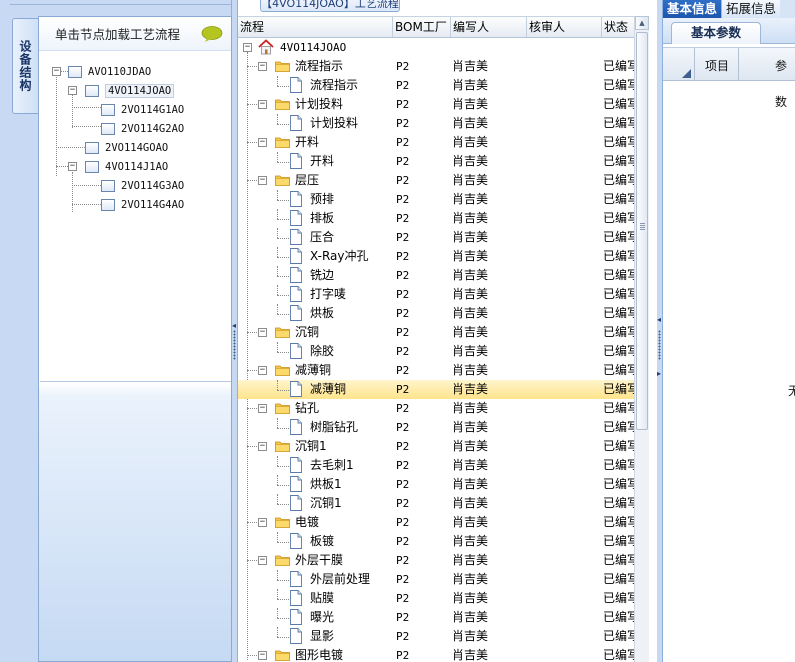 The height and width of the screenshot is (662, 795). What do you see at coordinates (436, 408) in the screenshot?
I see `process-row: − 钻孔 P2 肖吉美 已编写` at bounding box center [436, 408].